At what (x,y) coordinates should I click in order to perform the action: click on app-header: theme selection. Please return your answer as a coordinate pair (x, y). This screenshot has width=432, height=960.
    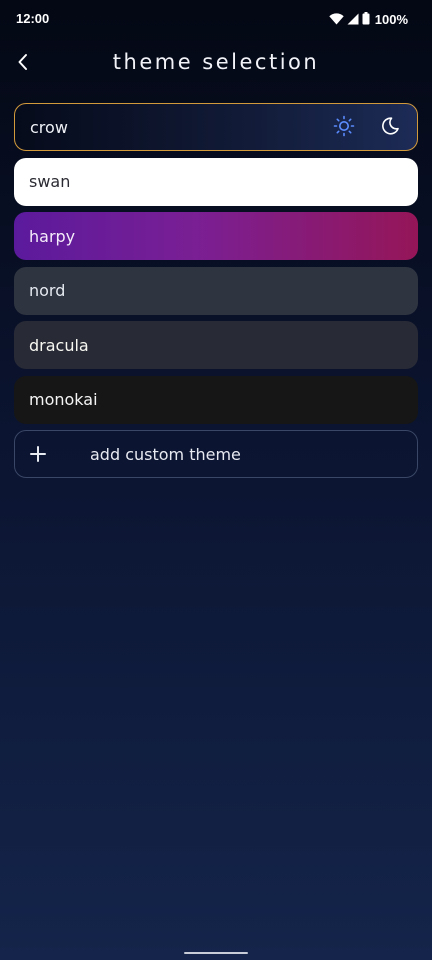
    Looking at the image, I should click on (216, 64).